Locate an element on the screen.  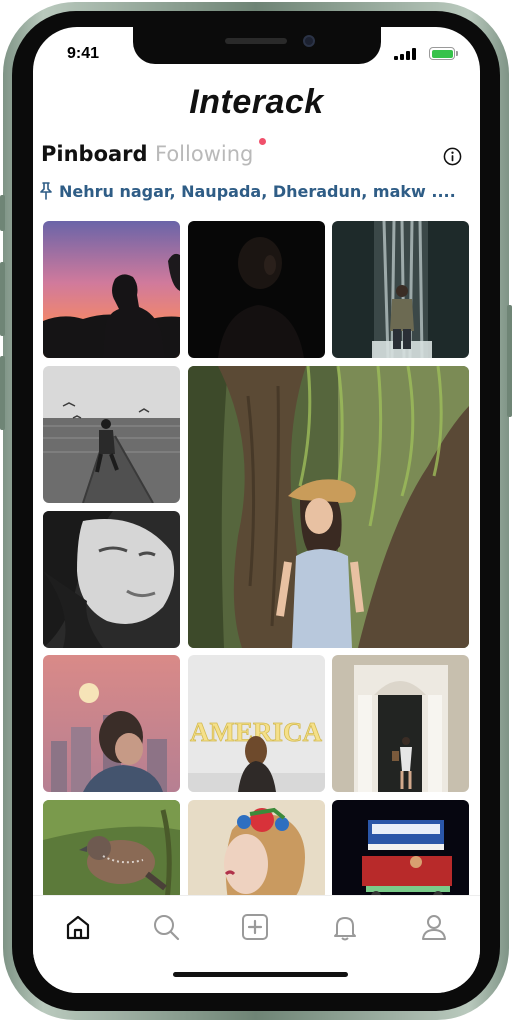
photo-america-sign: AMERICA is located at coordinates (256, 723).